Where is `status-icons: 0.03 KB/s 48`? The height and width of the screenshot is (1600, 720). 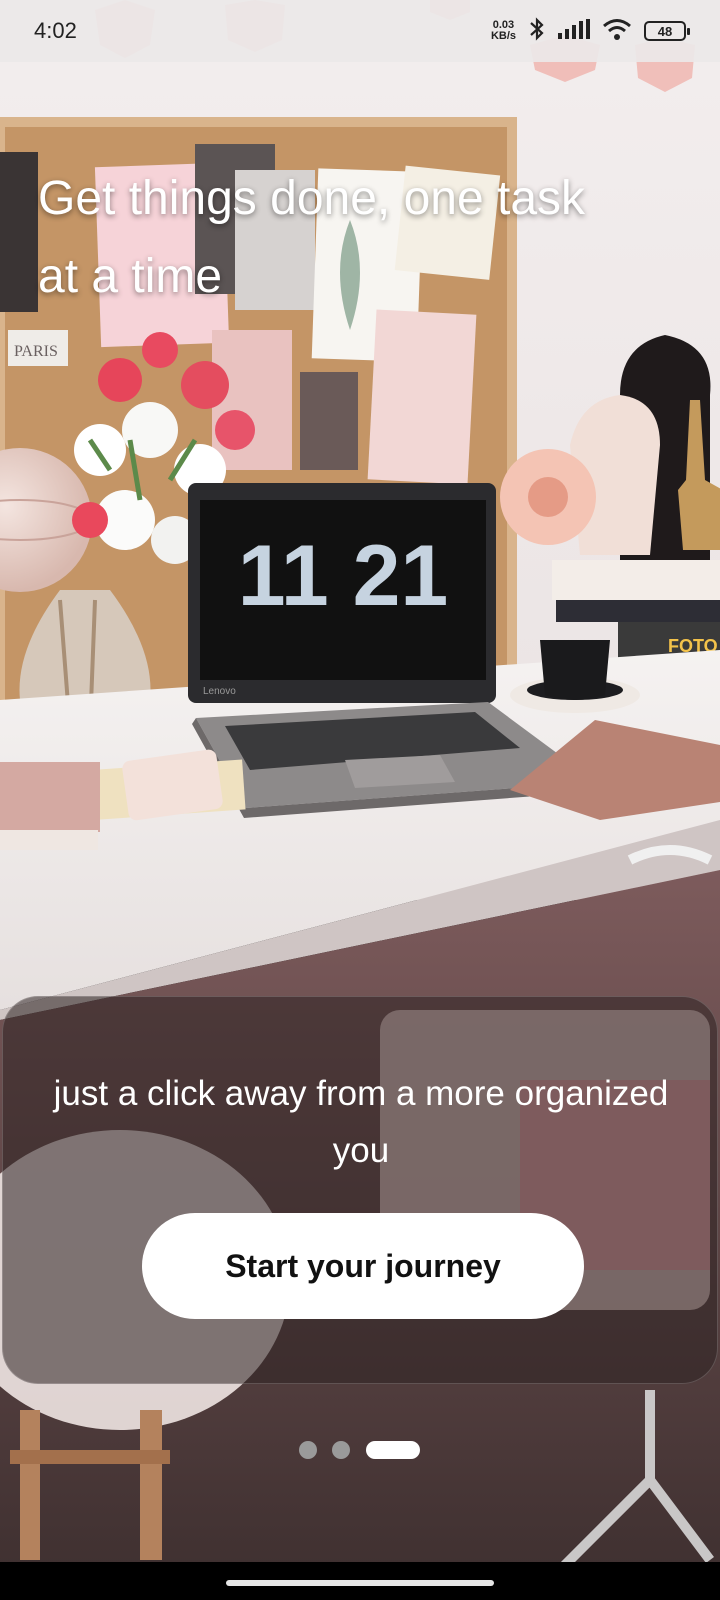
status-icons: 0.03 KB/s 48 is located at coordinates (590, 31).